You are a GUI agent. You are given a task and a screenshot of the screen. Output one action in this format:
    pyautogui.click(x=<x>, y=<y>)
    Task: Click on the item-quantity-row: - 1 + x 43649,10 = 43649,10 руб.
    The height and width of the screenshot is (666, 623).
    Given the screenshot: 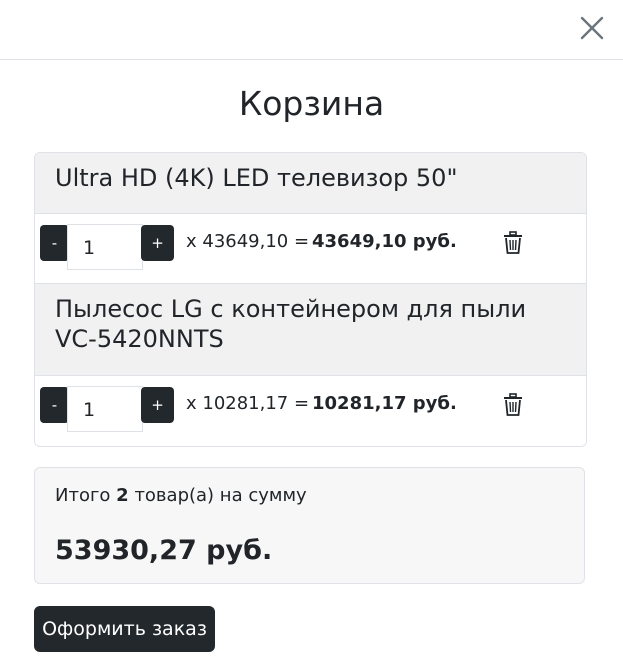 What is the action you would take?
    pyautogui.click(x=310, y=249)
    